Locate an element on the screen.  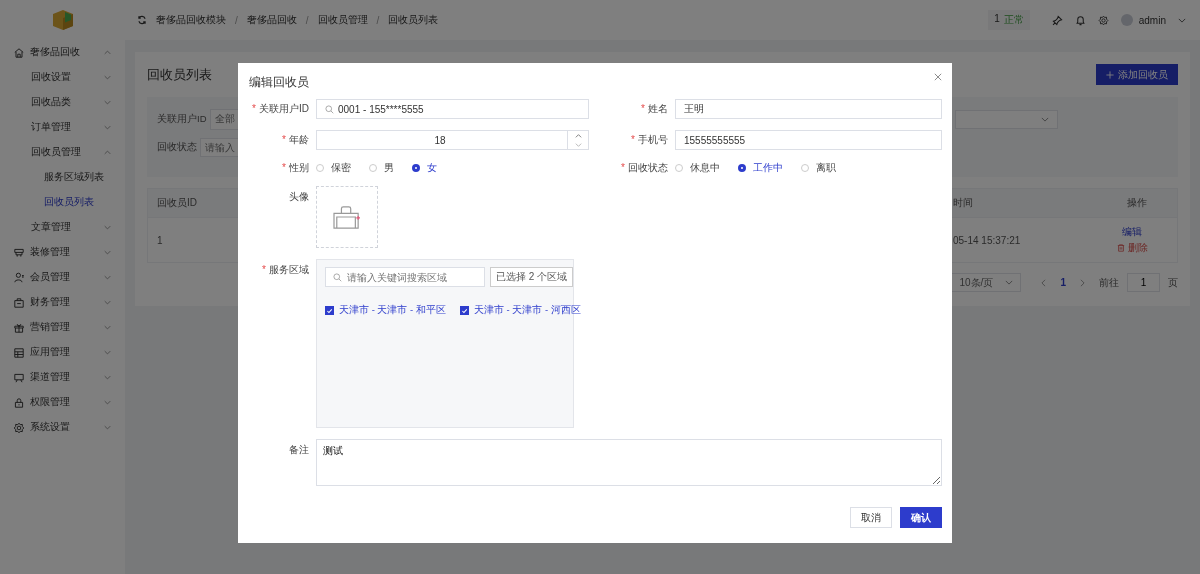
breadcrumb-item: 回收员管理 is located at coordinates (342, 20).